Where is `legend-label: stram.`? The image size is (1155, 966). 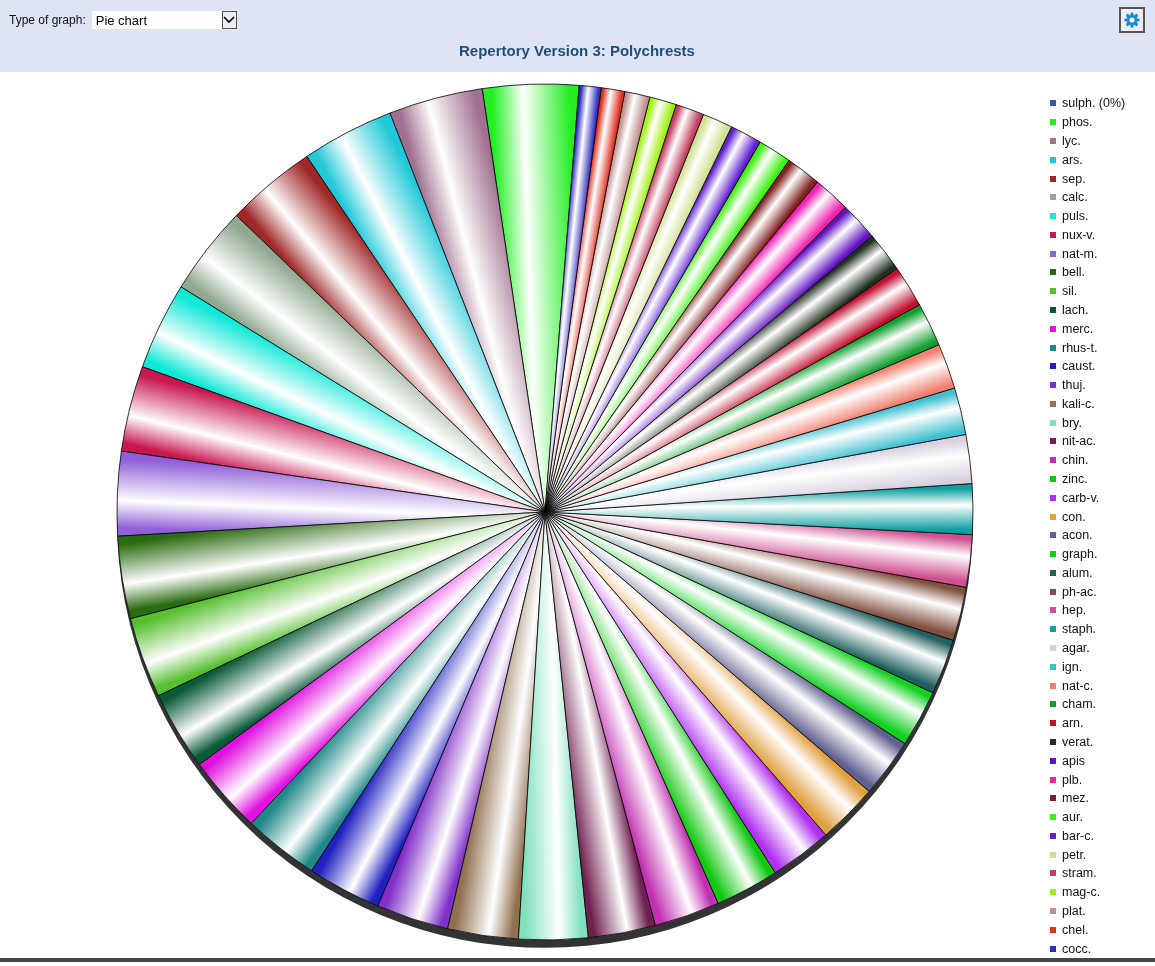
legend-label: stram. is located at coordinates (1079, 873).